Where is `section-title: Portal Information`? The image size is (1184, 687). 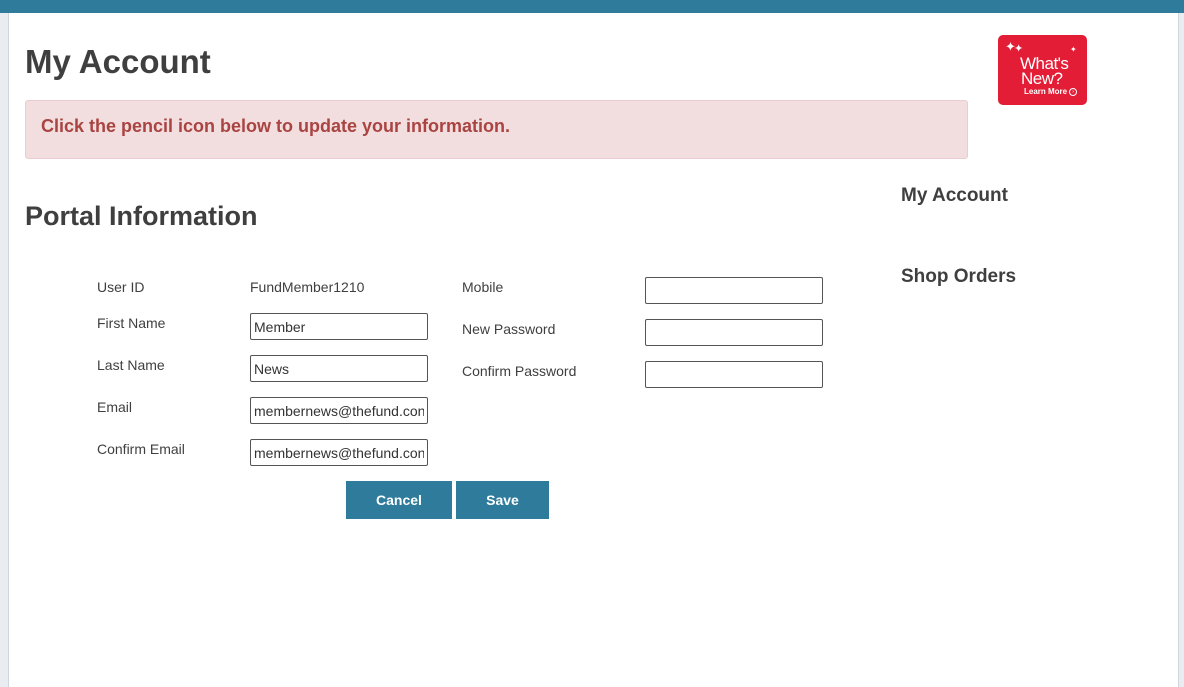 section-title: Portal Information is located at coordinates (141, 216).